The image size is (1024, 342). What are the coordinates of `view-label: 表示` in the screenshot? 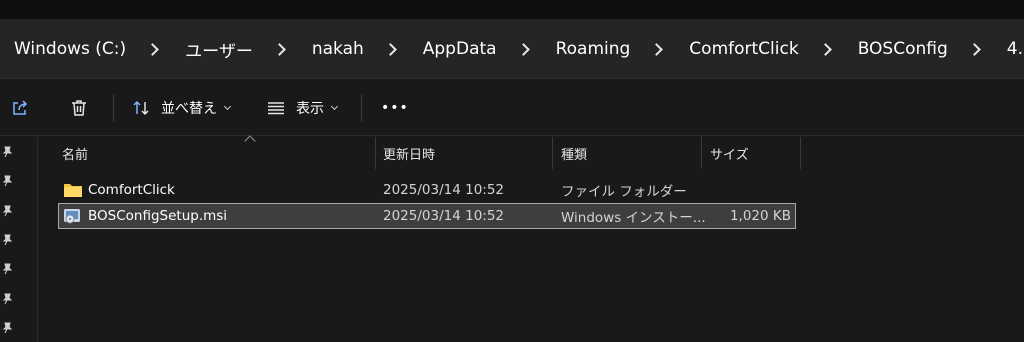 It's located at (310, 109).